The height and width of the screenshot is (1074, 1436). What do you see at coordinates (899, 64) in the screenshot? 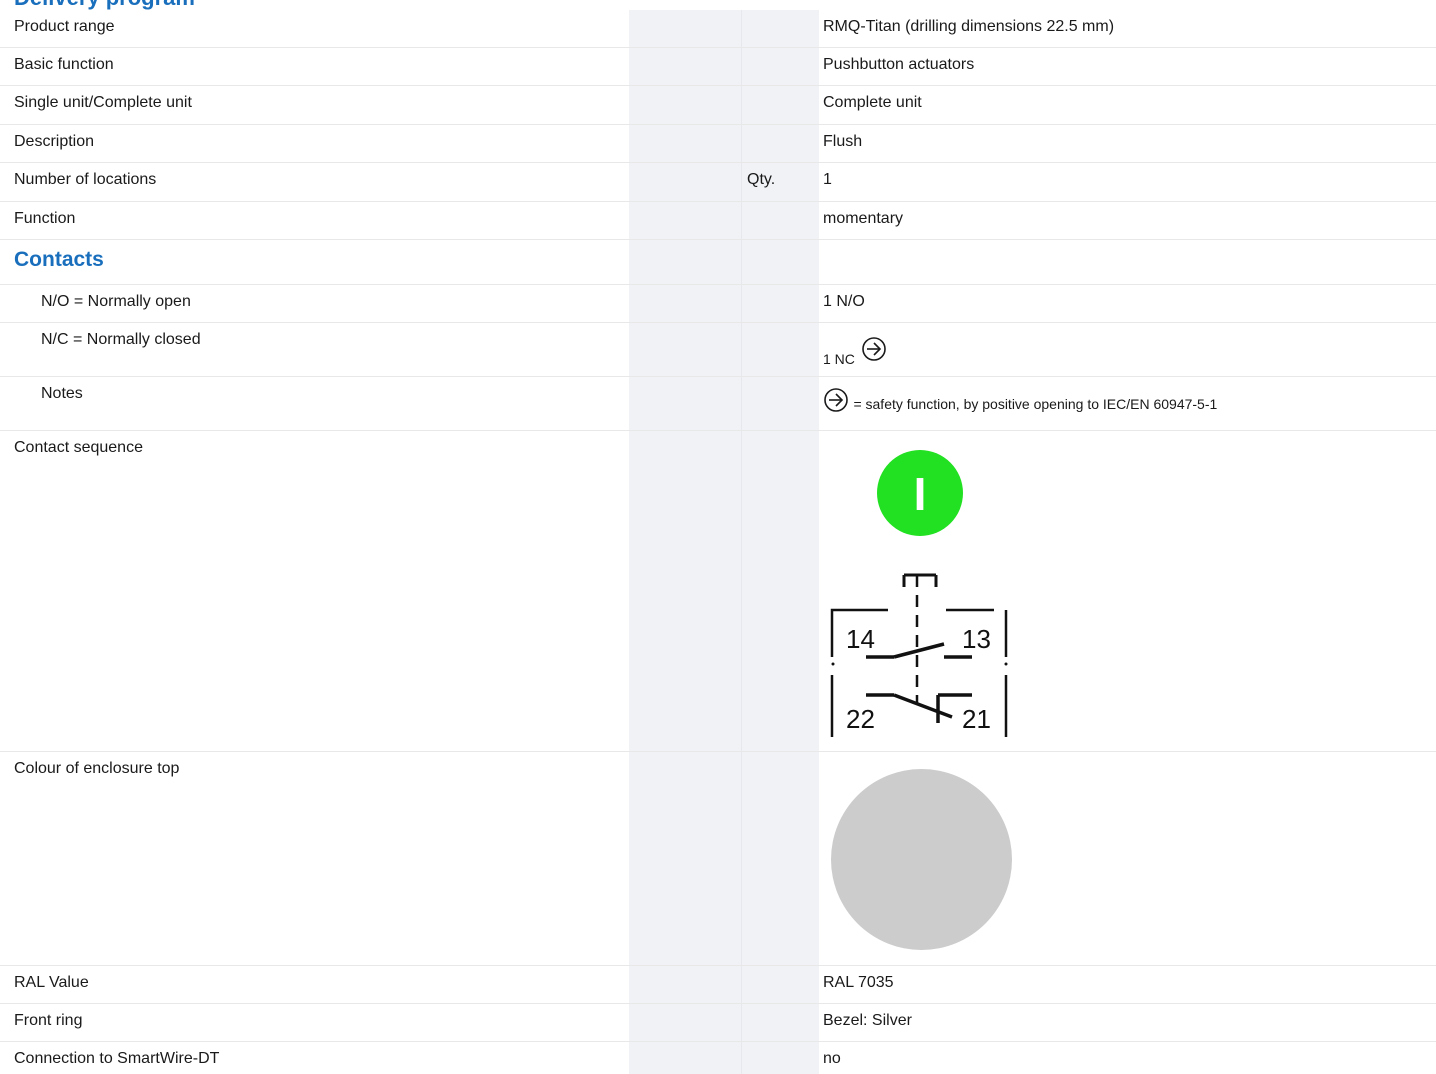
I see `row-value: Pushbutton actuators` at bounding box center [899, 64].